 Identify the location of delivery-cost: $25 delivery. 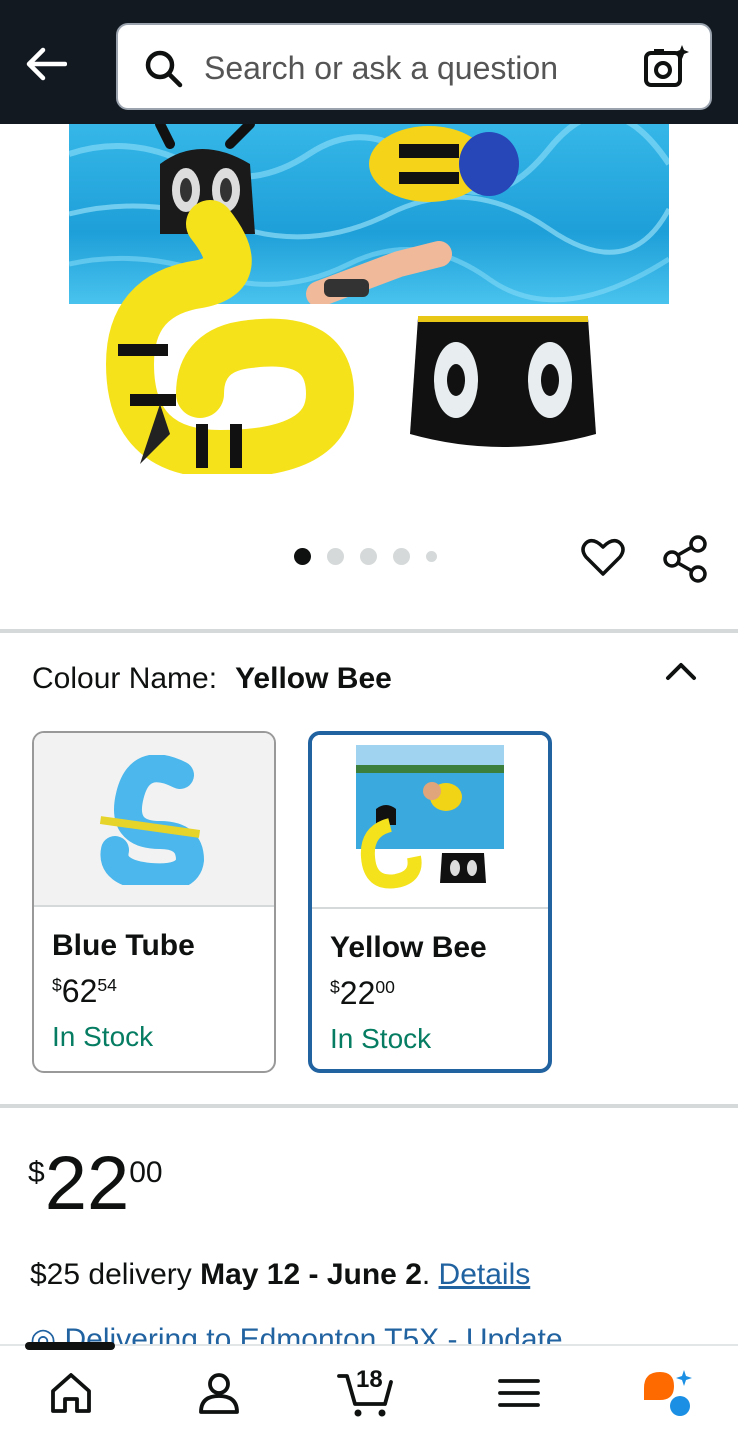
(115, 1274).